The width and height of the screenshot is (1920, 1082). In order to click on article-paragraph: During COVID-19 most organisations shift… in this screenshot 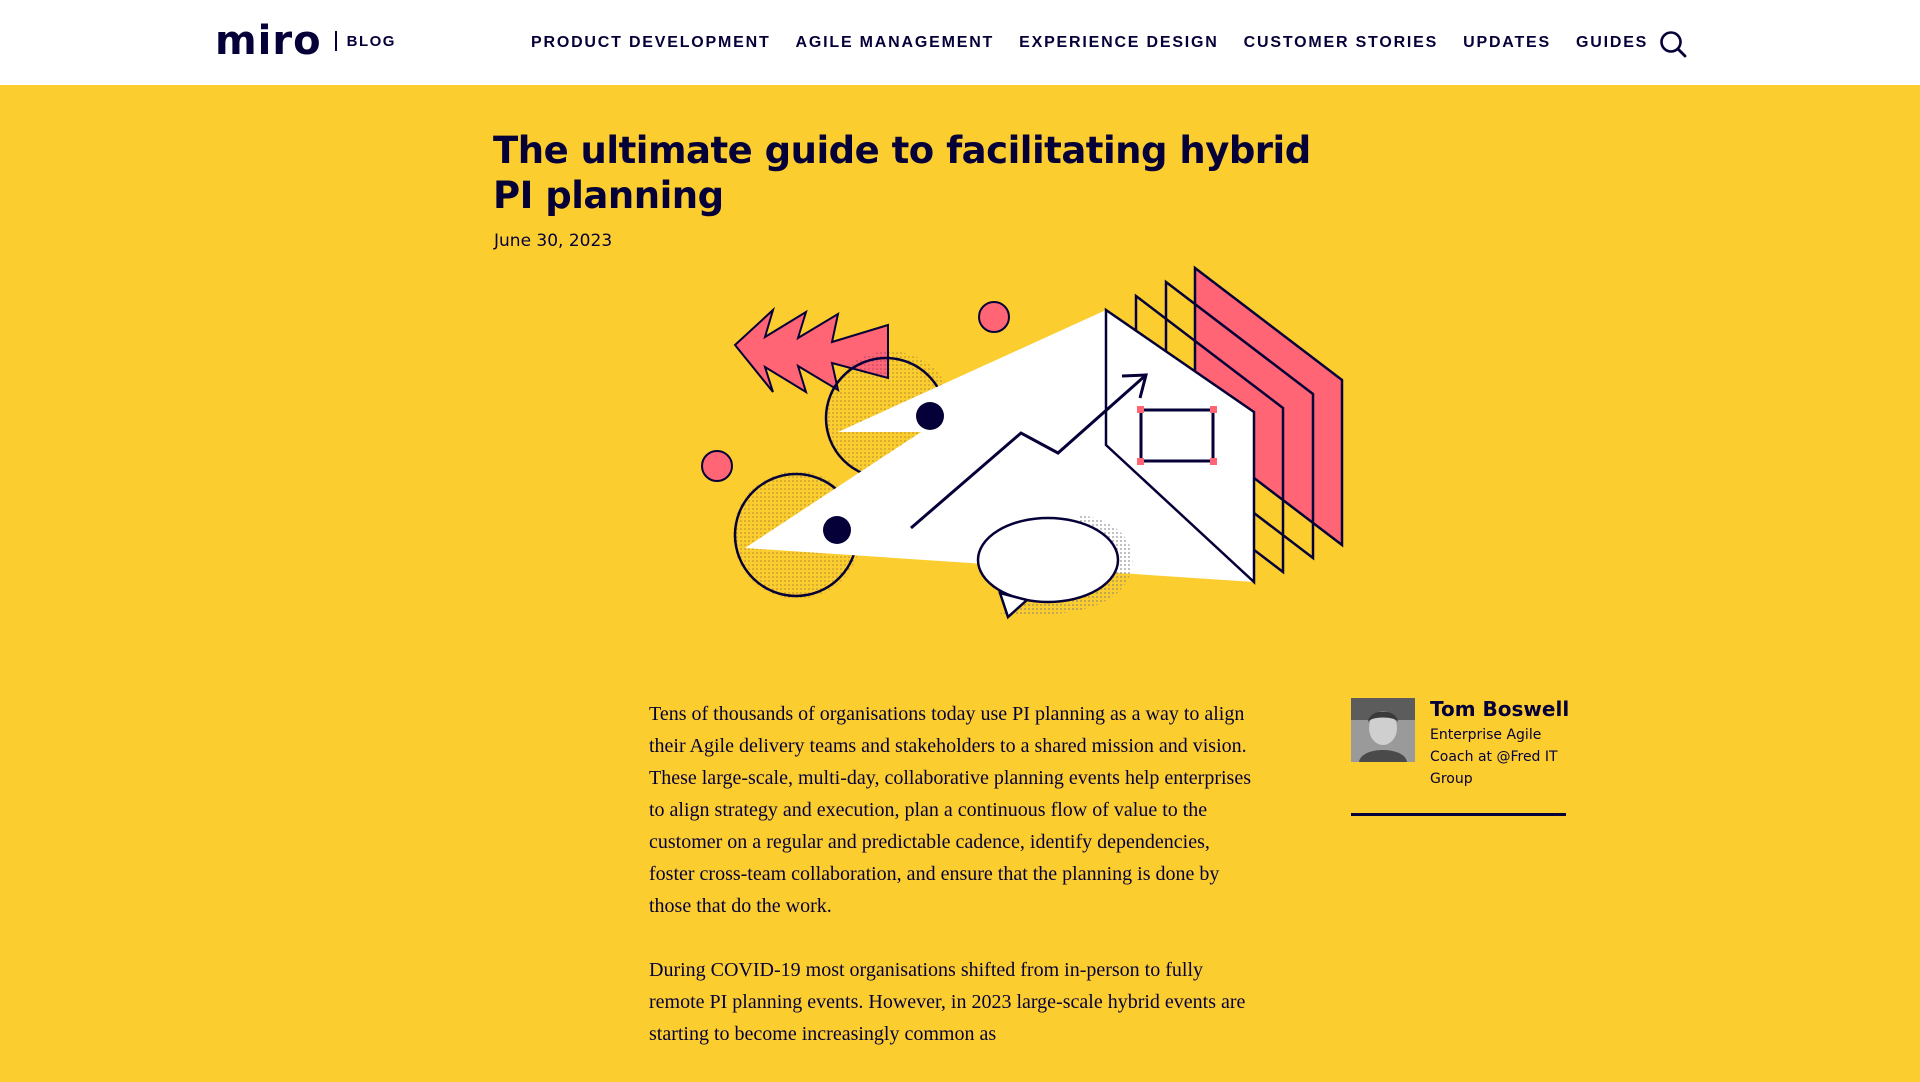, I will do `click(947, 1002)`.